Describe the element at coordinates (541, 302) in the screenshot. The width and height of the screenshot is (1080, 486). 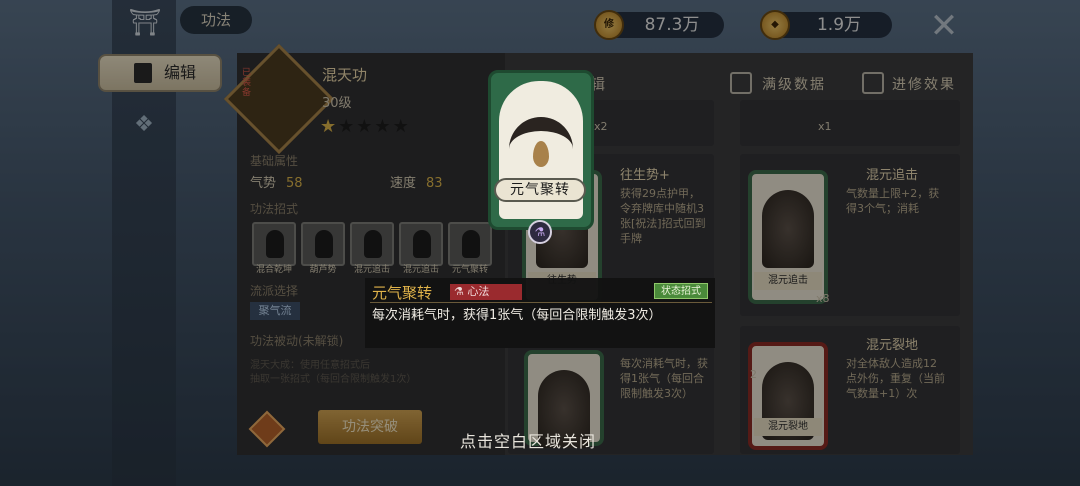
I see `tooltip-divider` at that location.